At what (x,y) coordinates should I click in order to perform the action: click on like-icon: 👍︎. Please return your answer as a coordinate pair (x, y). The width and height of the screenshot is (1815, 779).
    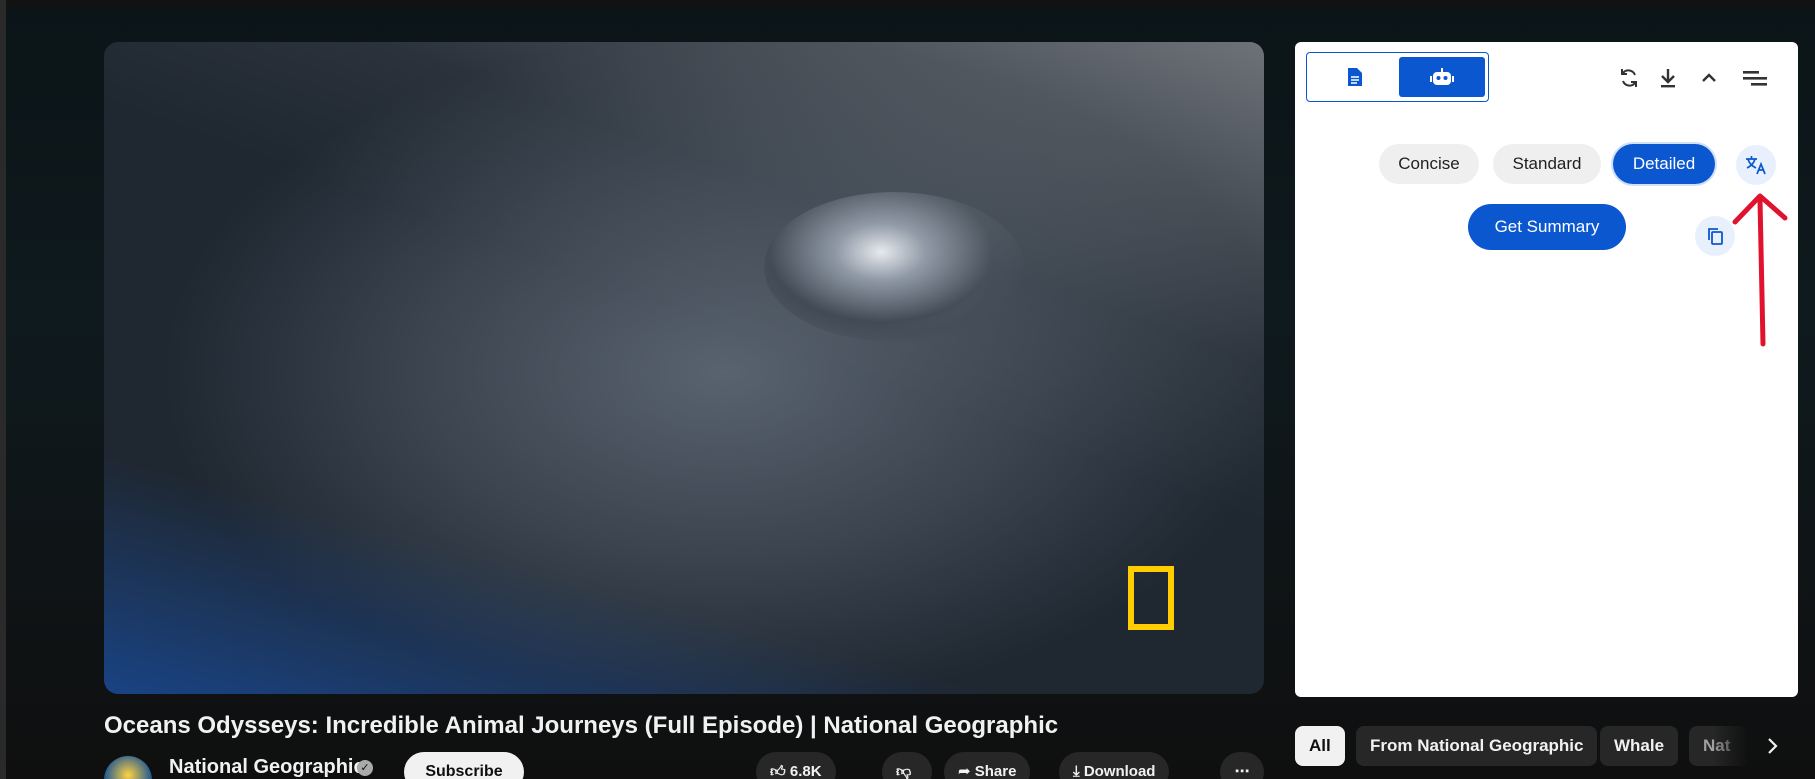
    Looking at the image, I should click on (778, 771).